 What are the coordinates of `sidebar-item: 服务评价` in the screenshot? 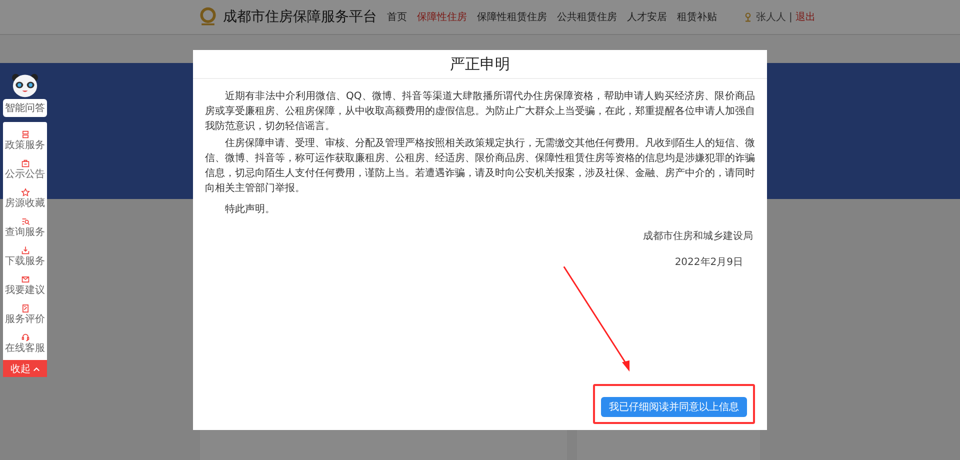 It's located at (25, 319).